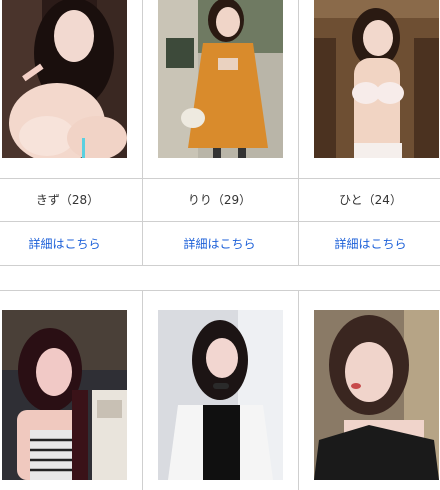 The height and width of the screenshot is (490, 440). What do you see at coordinates (219, 200) in the screenshot?
I see `profile-name-2: りり（29）` at bounding box center [219, 200].